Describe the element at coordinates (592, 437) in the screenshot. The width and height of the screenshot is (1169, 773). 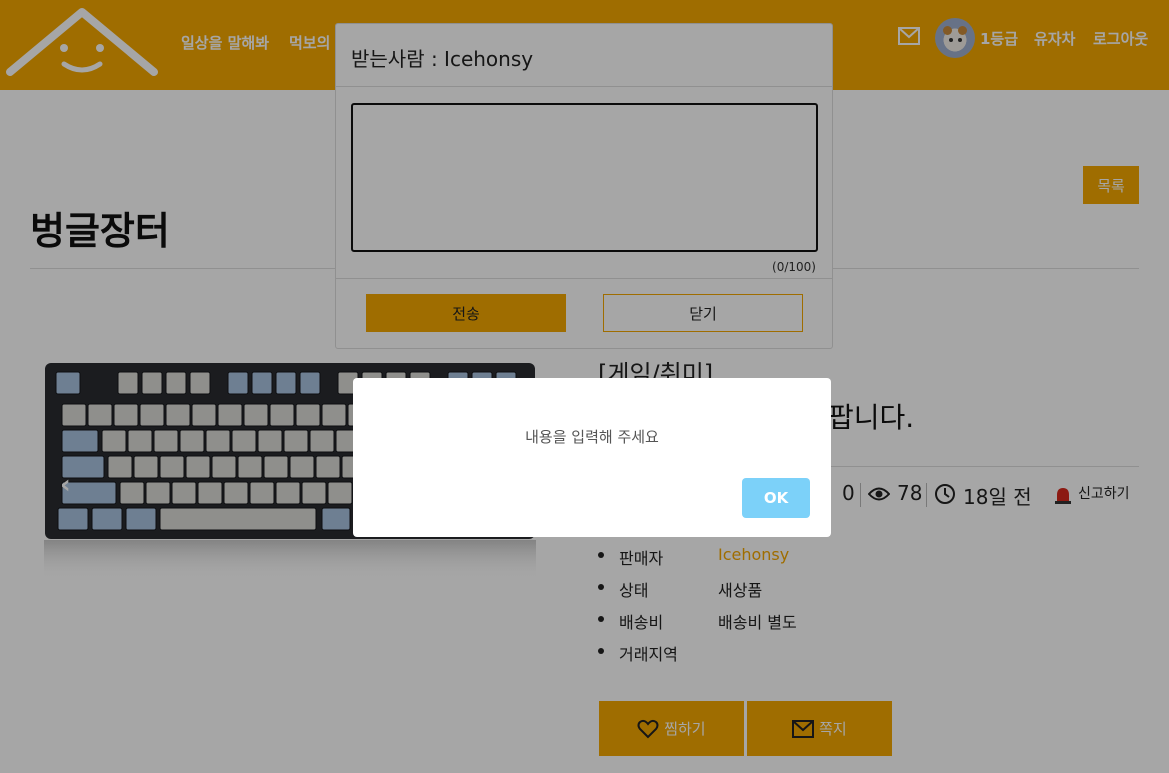
I see `alert-message: 내용을 입력해 주세요` at that location.